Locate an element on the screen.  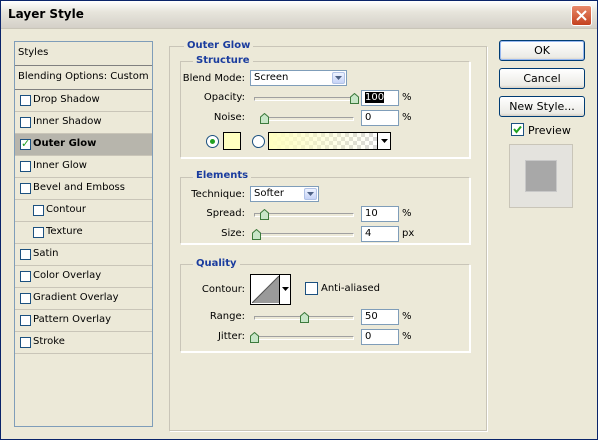
style-item-stroke: Stroke is located at coordinates (83, 343).